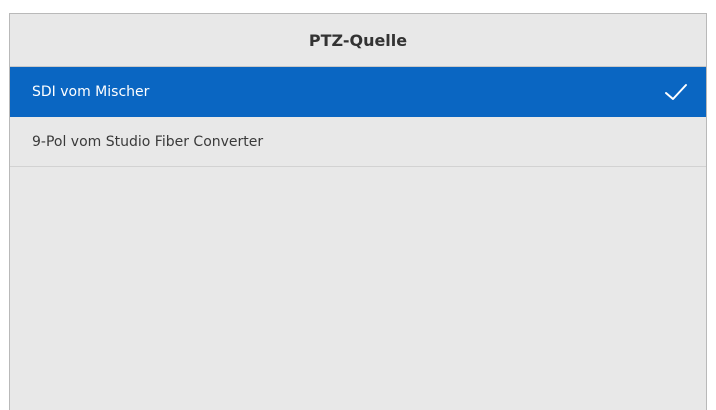 This screenshot has width=716, height=410. I want to click on dialog-header: PTZ-Quelle, so click(358, 40).